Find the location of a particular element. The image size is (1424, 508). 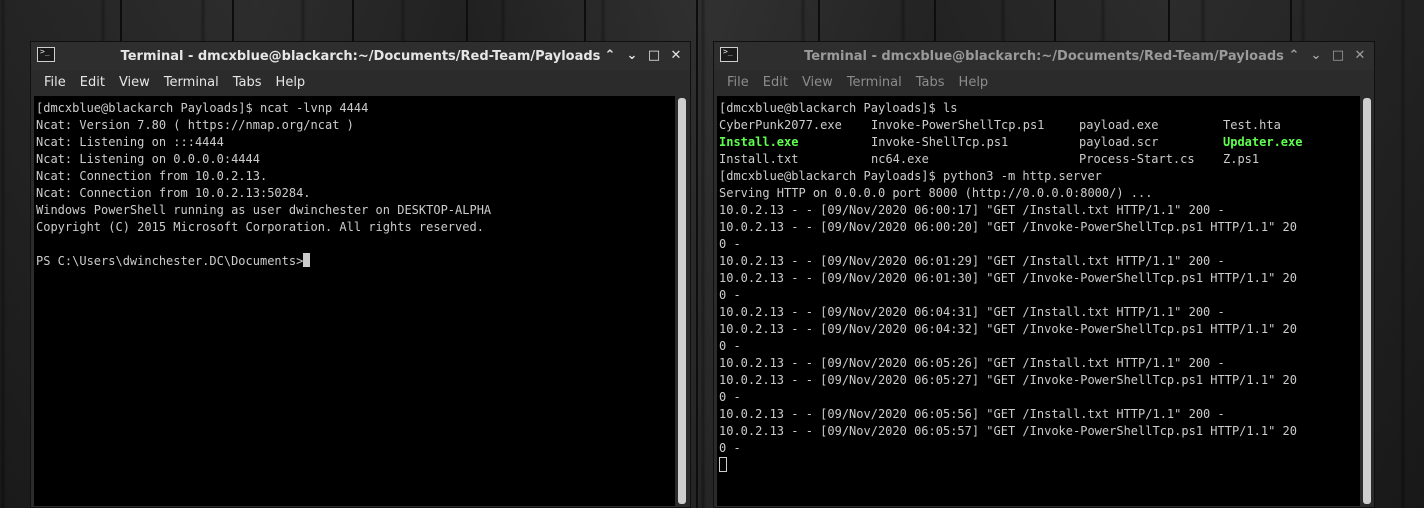

prompt-line: PS C:\Users\dwinchester.DC\Documents> is located at coordinates (355, 261).